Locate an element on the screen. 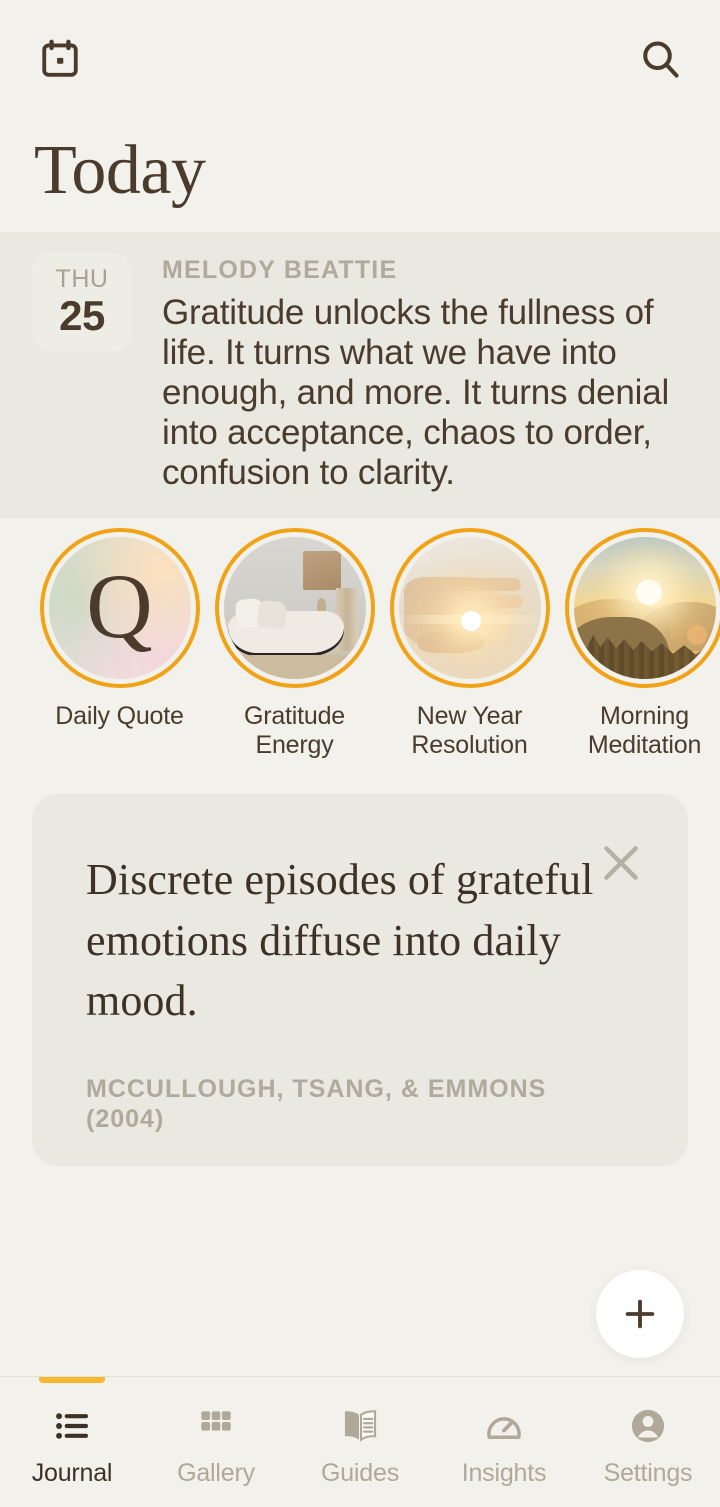 Image resolution: width=720 pixels, height=1507 pixels. story-item-gratitude-energy: Gratitude Energy is located at coordinates (294, 644).